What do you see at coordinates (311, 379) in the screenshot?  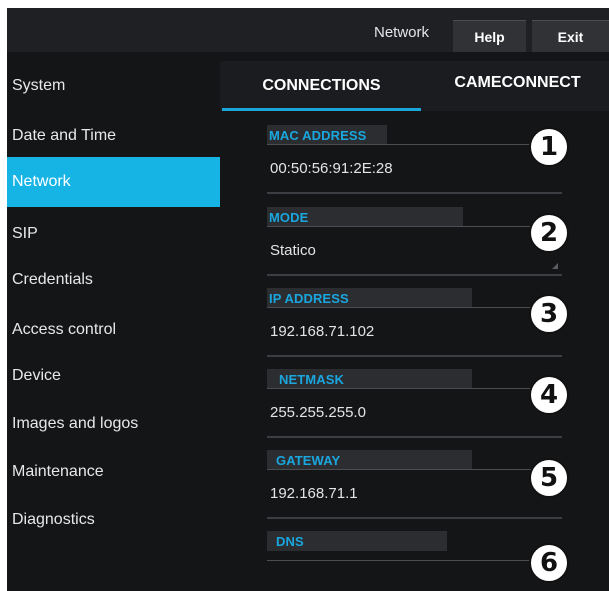 I see `field-label: NETMASK` at bounding box center [311, 379].